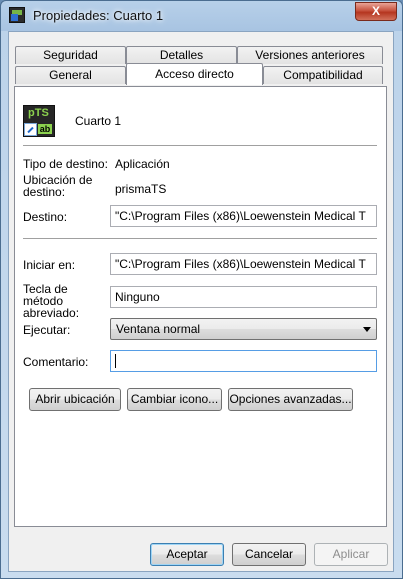 Image resolution: width=403 pixels, height=579 pixels. I want to click on target-location-value: prismaTS, so click(141, 189).